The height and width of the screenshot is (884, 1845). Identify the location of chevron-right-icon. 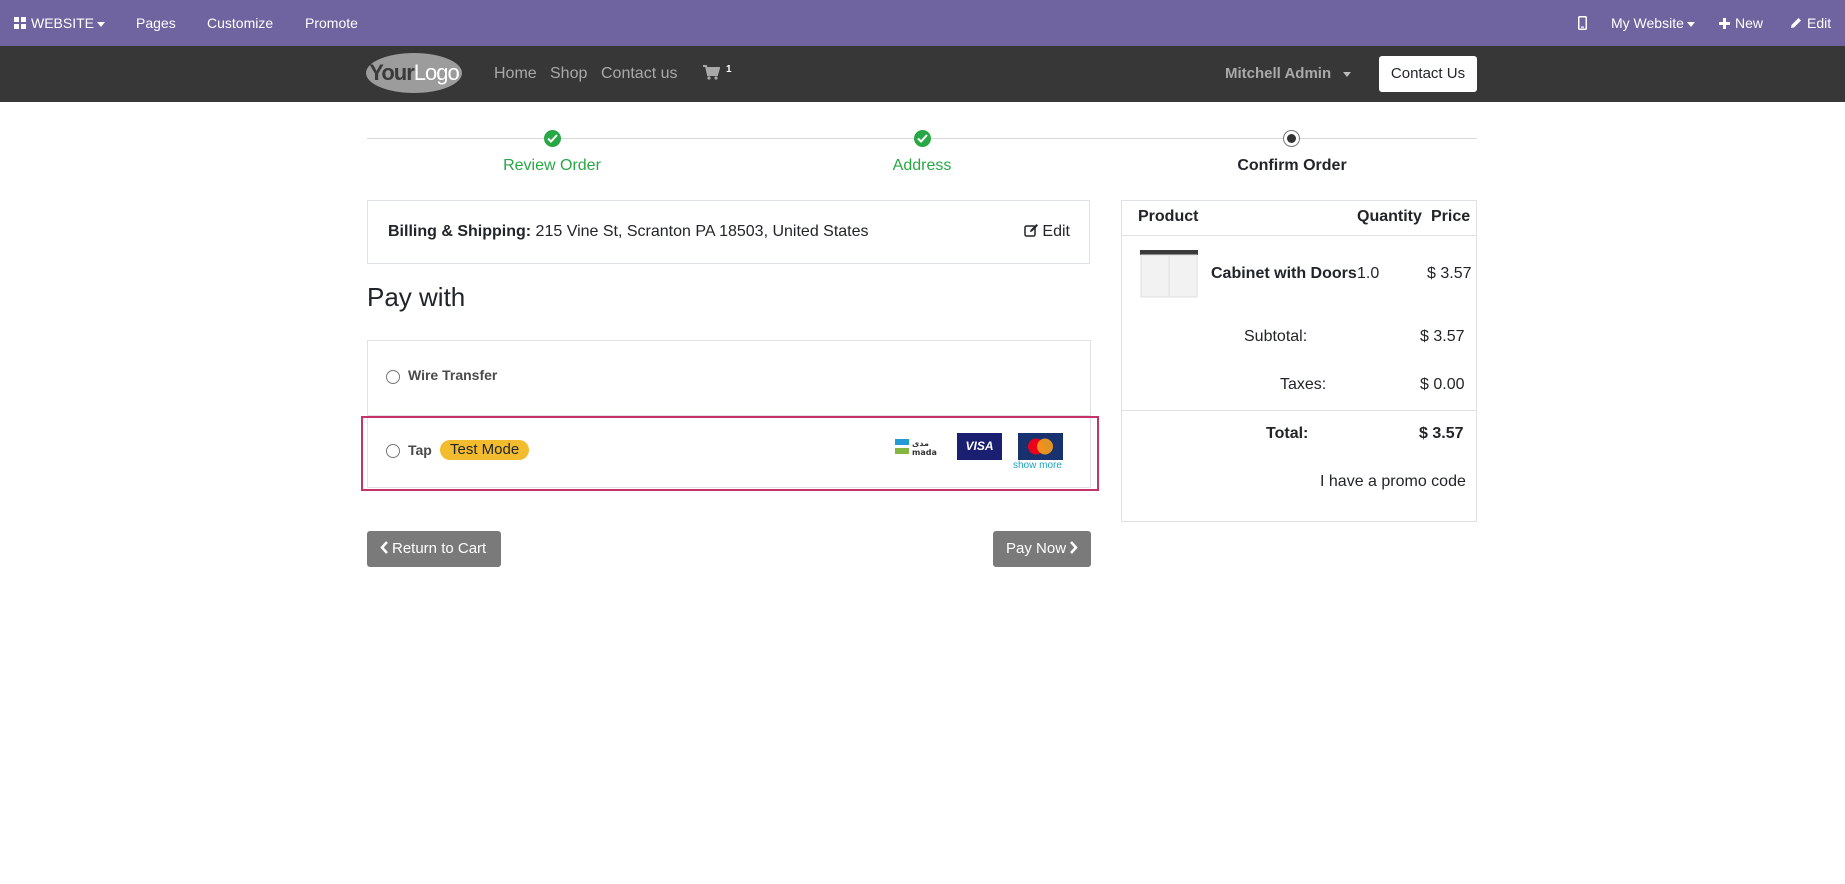
(1074, 547).